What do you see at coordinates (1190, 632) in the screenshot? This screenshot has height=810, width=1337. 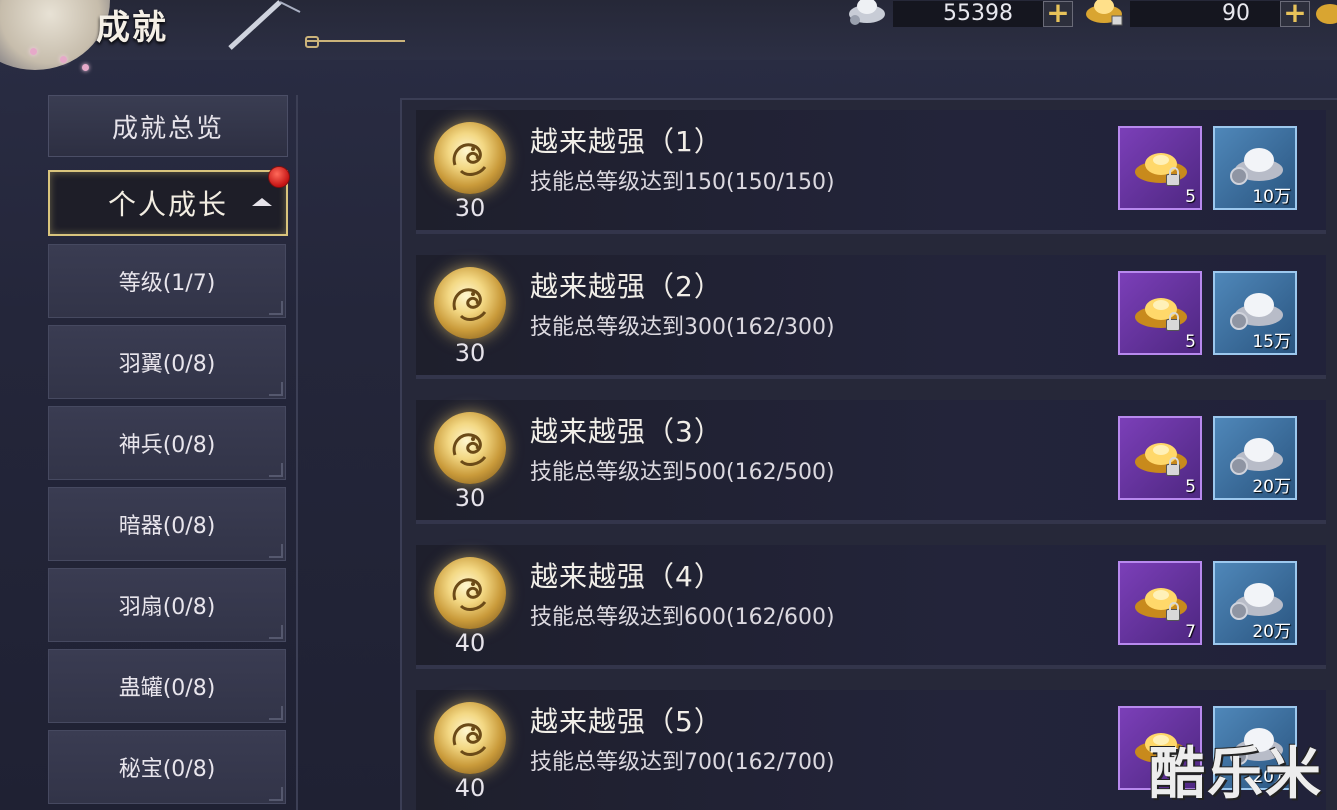 I see `reward-count: 7` at bounding box center [1190, 632].